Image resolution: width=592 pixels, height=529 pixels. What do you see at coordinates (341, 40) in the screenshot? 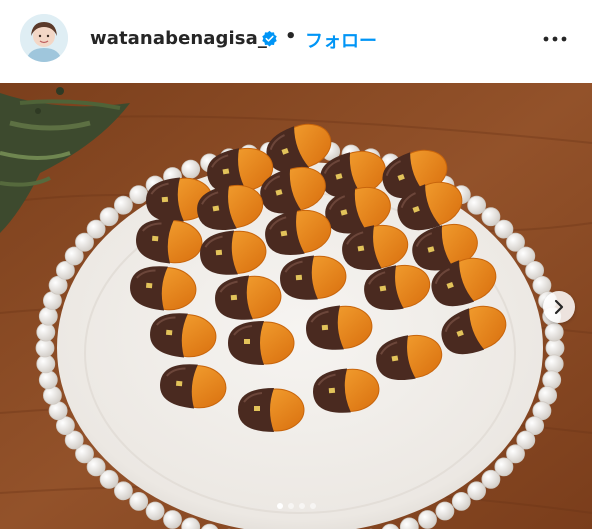
I see `follow-button: フォロー` at bounding box center [341, 40].